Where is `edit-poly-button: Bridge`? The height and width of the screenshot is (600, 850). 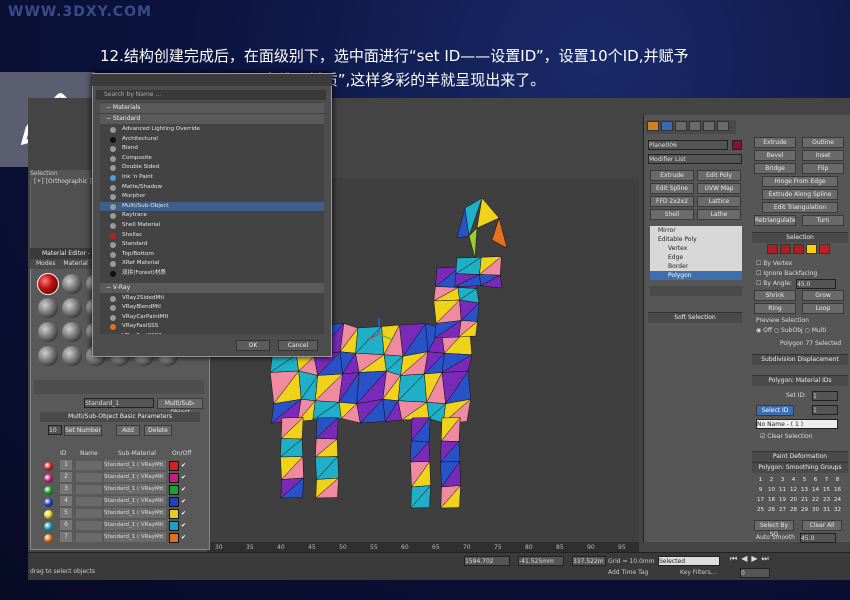
edit-poly-button: Bridge is located at coordinates (775, 168).